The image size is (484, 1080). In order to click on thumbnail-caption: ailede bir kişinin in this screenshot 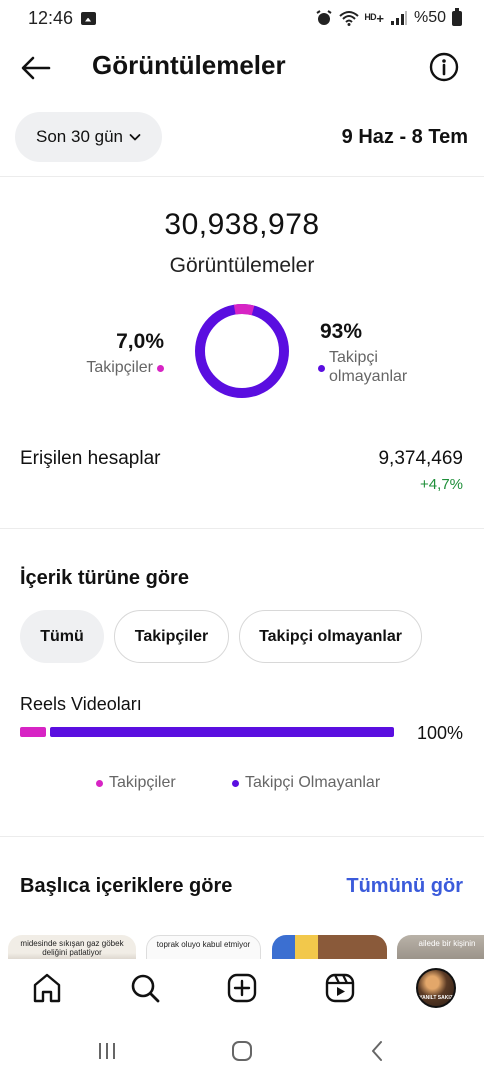, I will do `click(447, 943)`.